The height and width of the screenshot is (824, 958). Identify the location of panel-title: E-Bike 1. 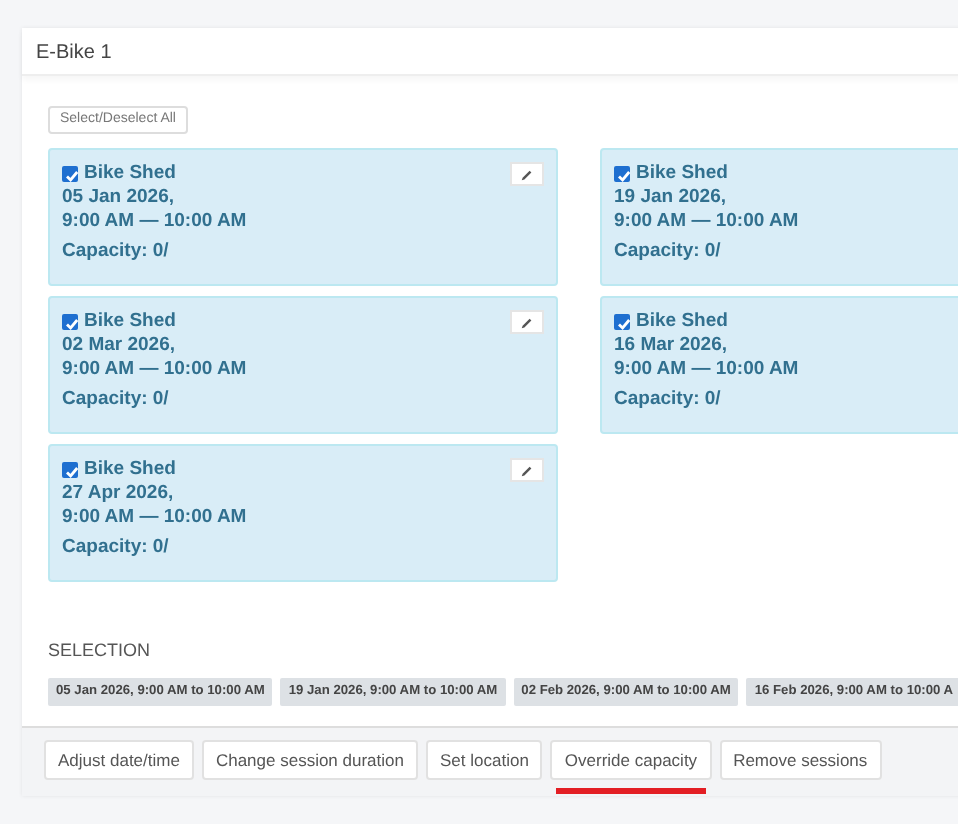
(74, 53).